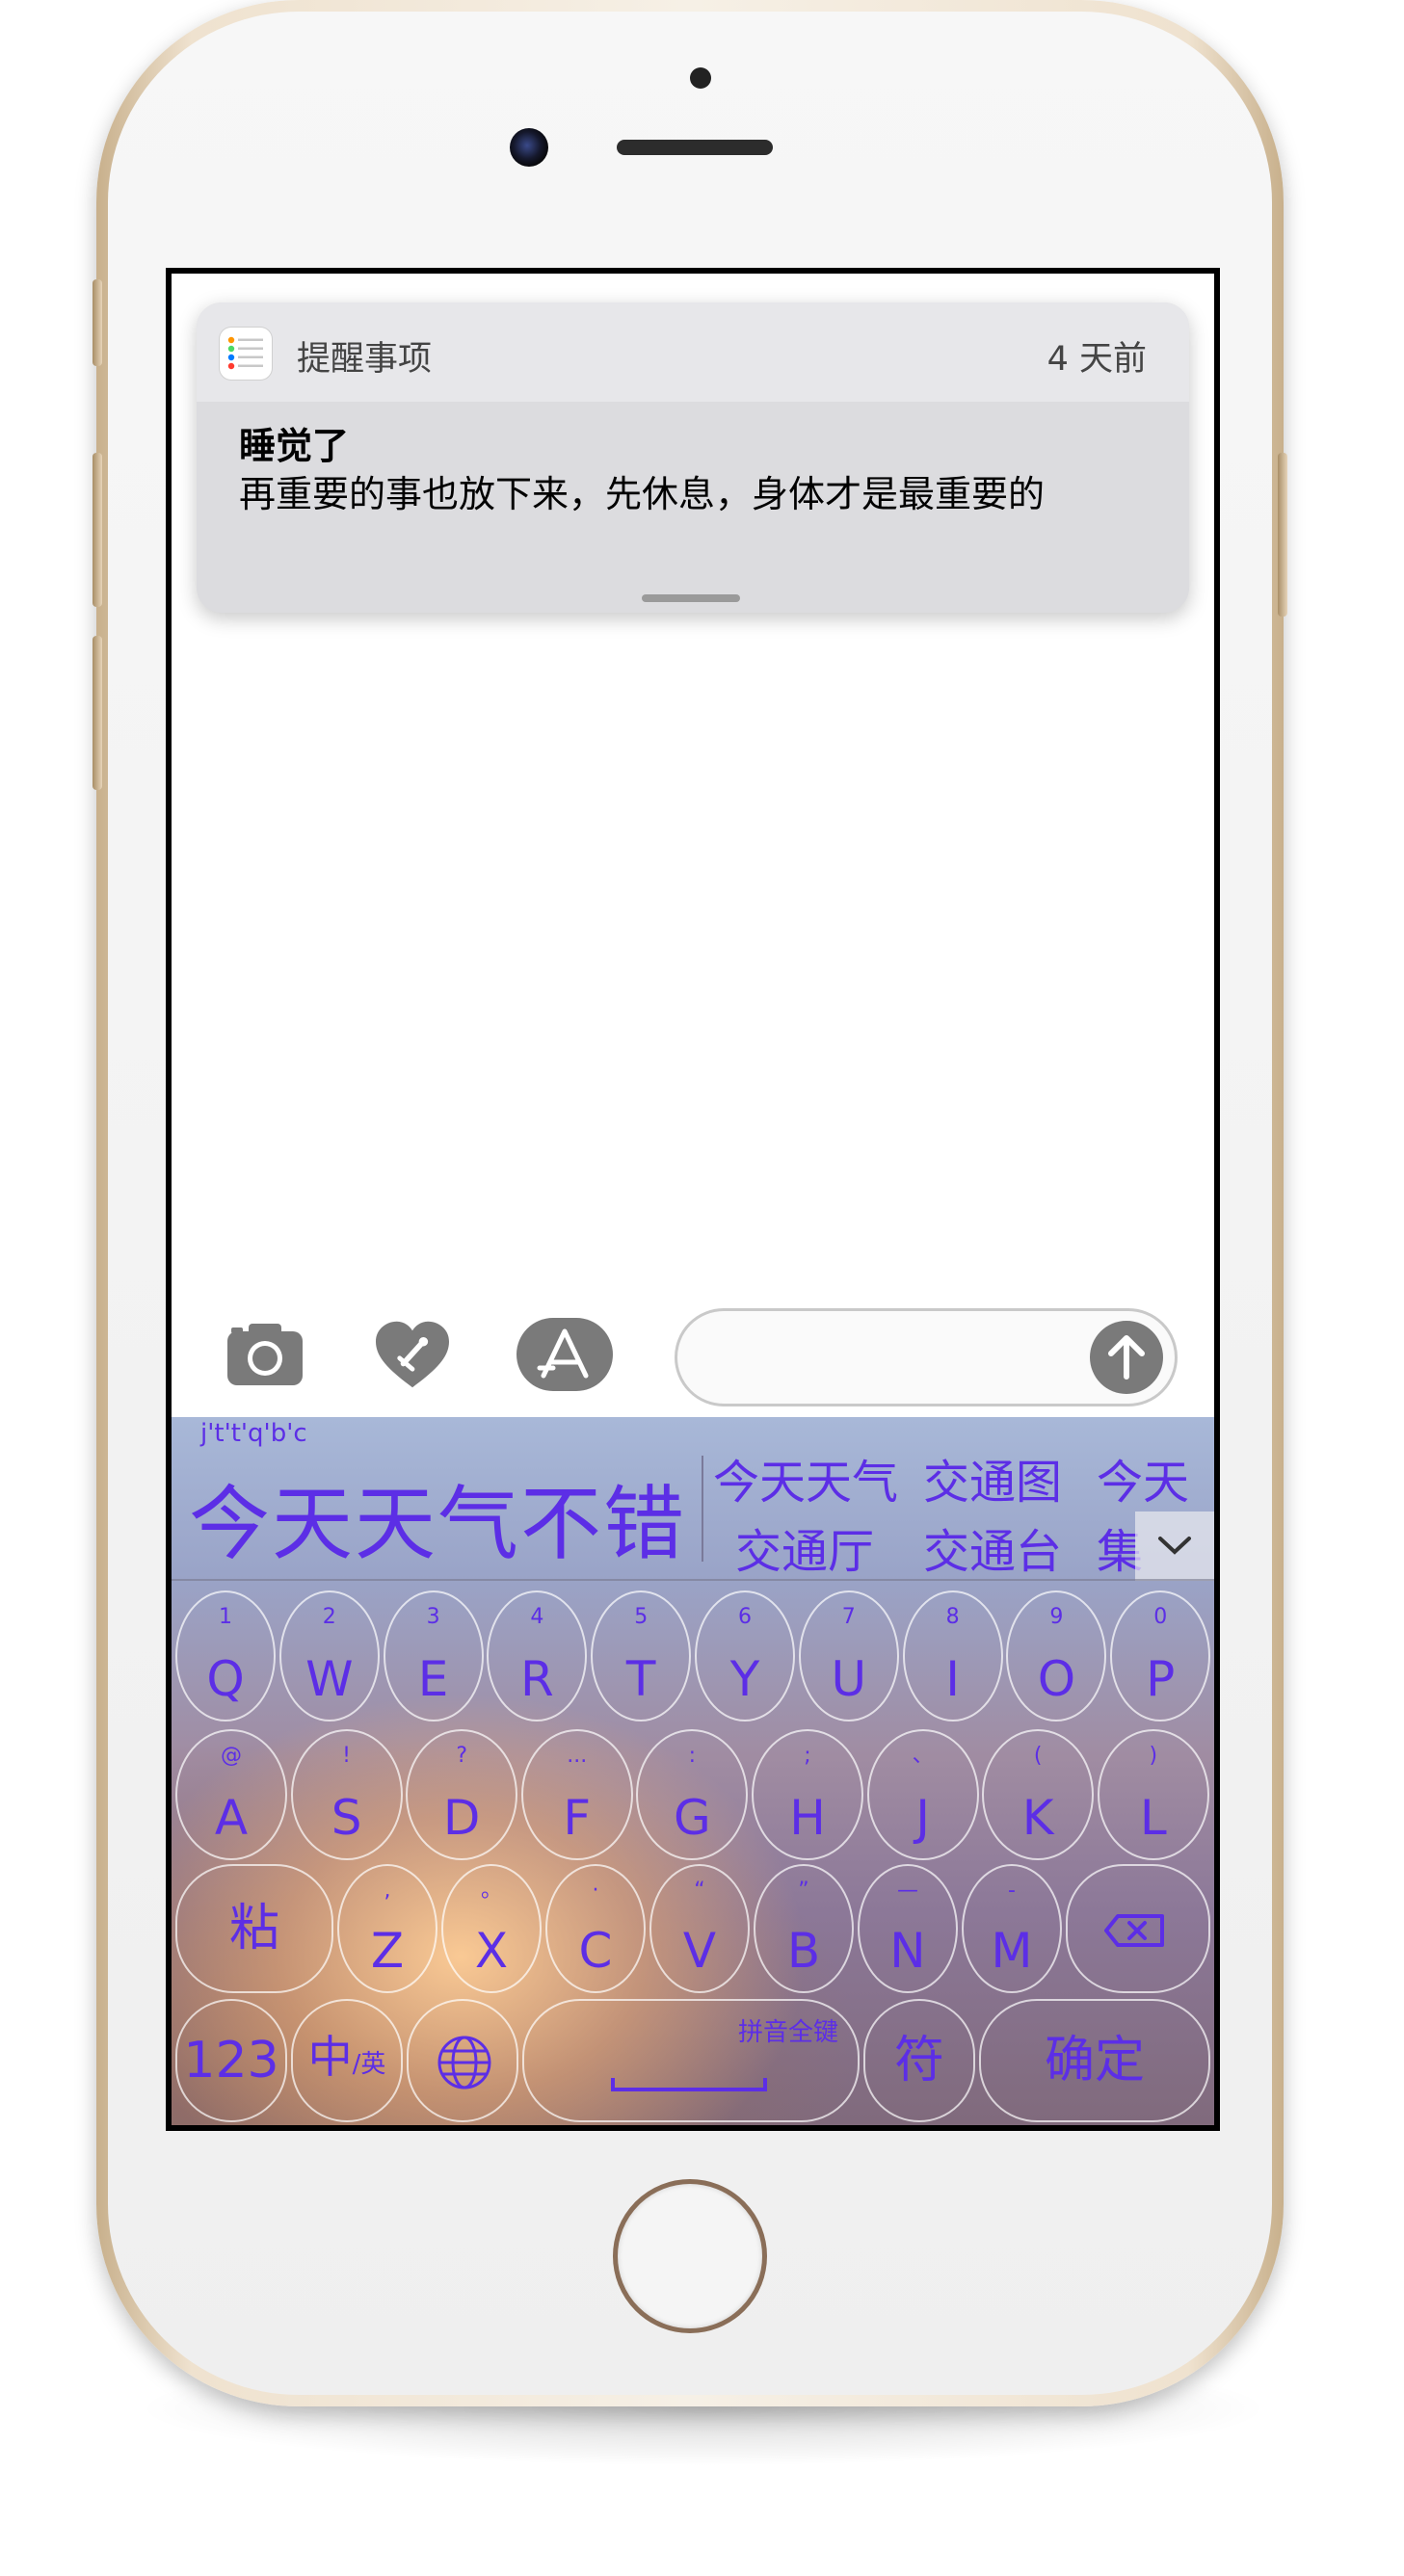 The width and height of the screenshot is (1404, 2576). I want to click on key-secondary-label: ,, so click(388, 1891).